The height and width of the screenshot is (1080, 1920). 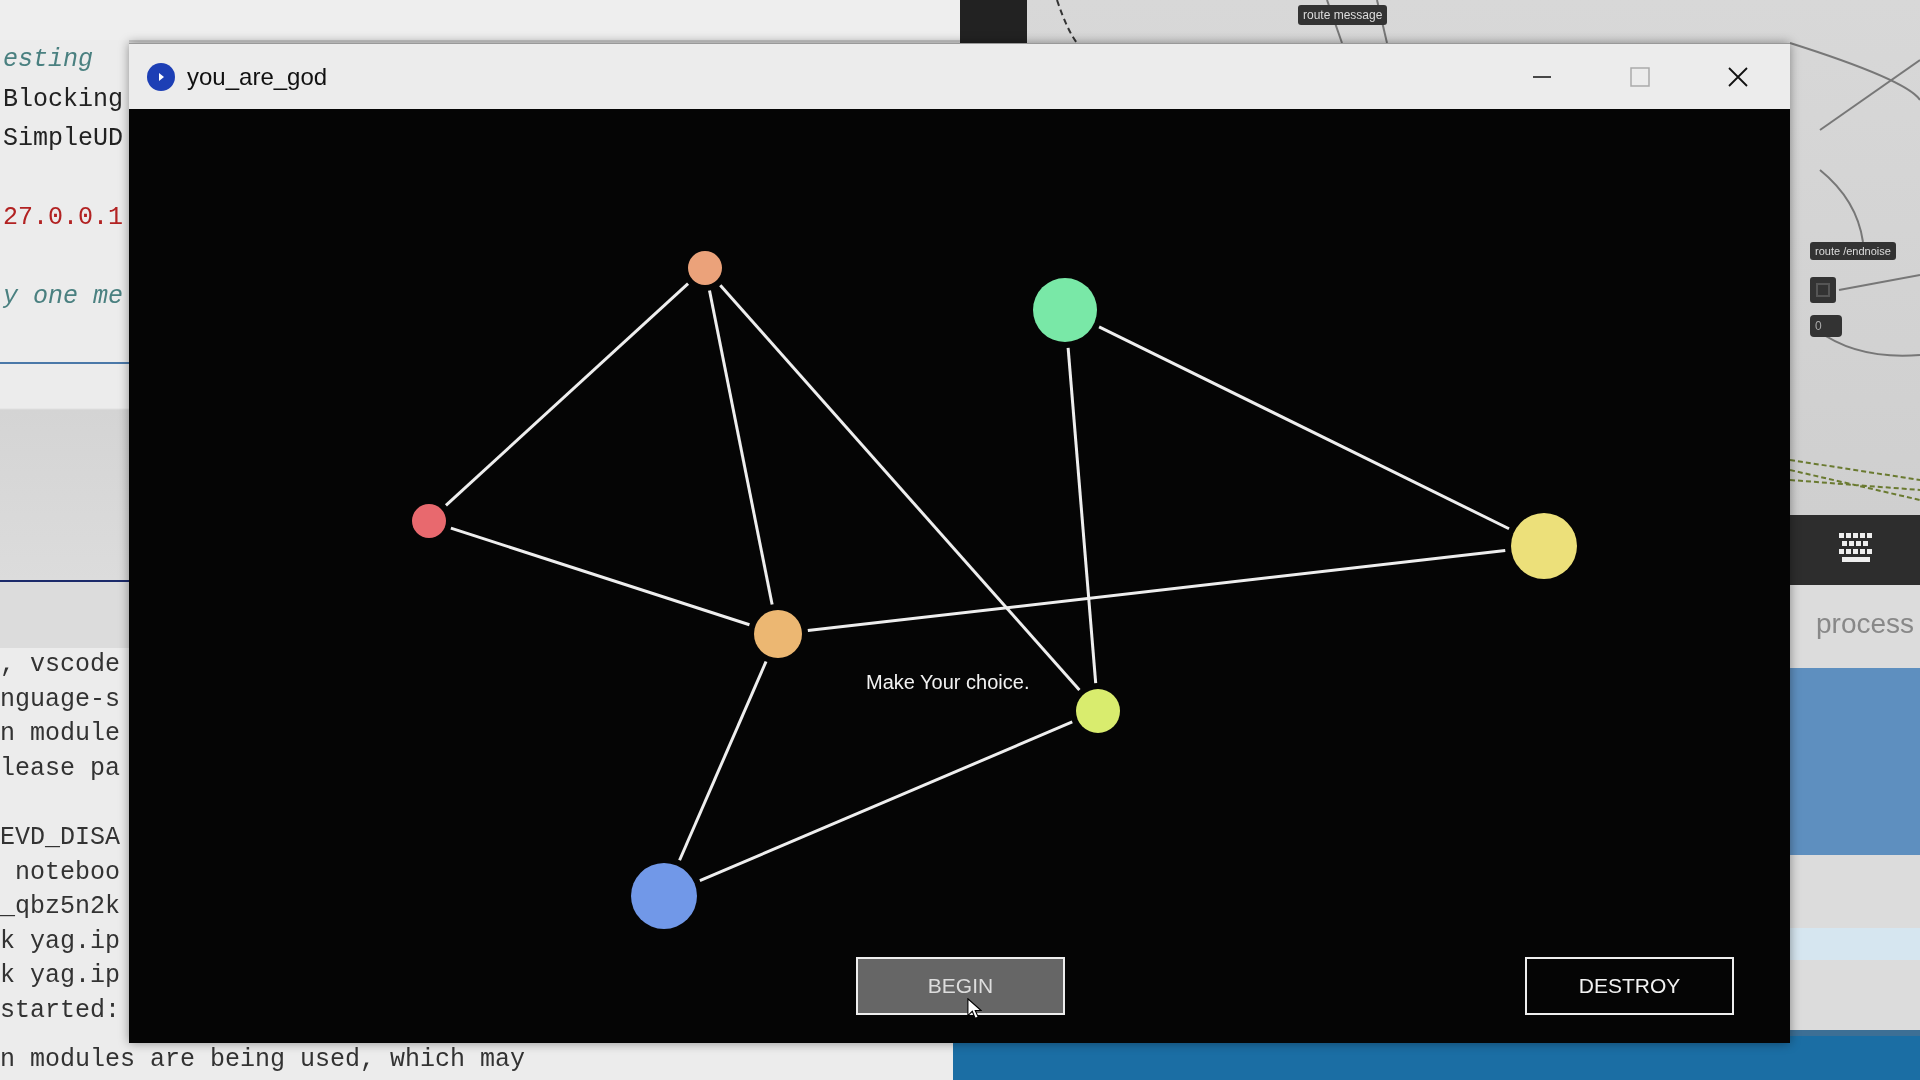 What do you see at coordinates (61, 907) in the screenshot?
I see `terminal-line: _qbz5n2k` at bounding box center [61, 907].